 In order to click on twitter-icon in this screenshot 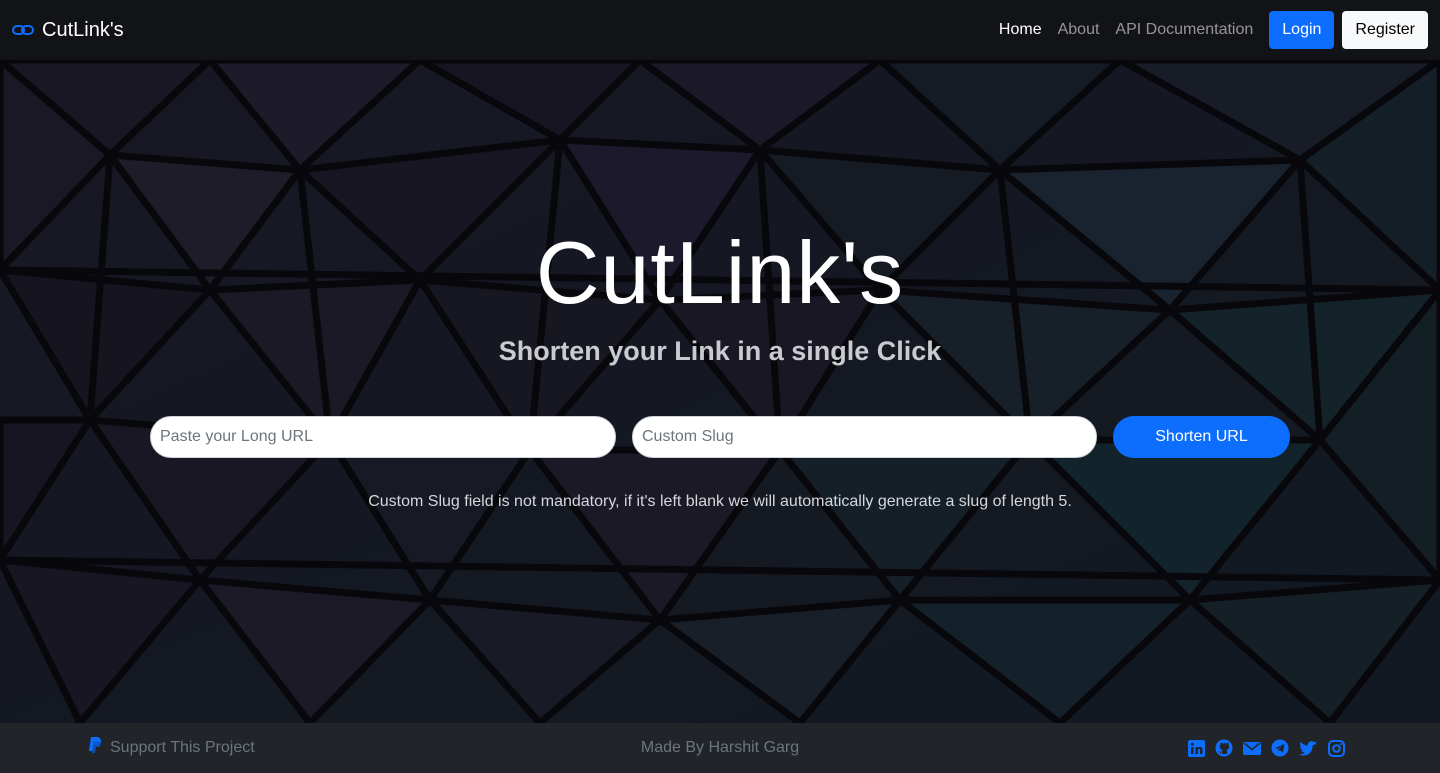, I will do `click(1308, 748)`.